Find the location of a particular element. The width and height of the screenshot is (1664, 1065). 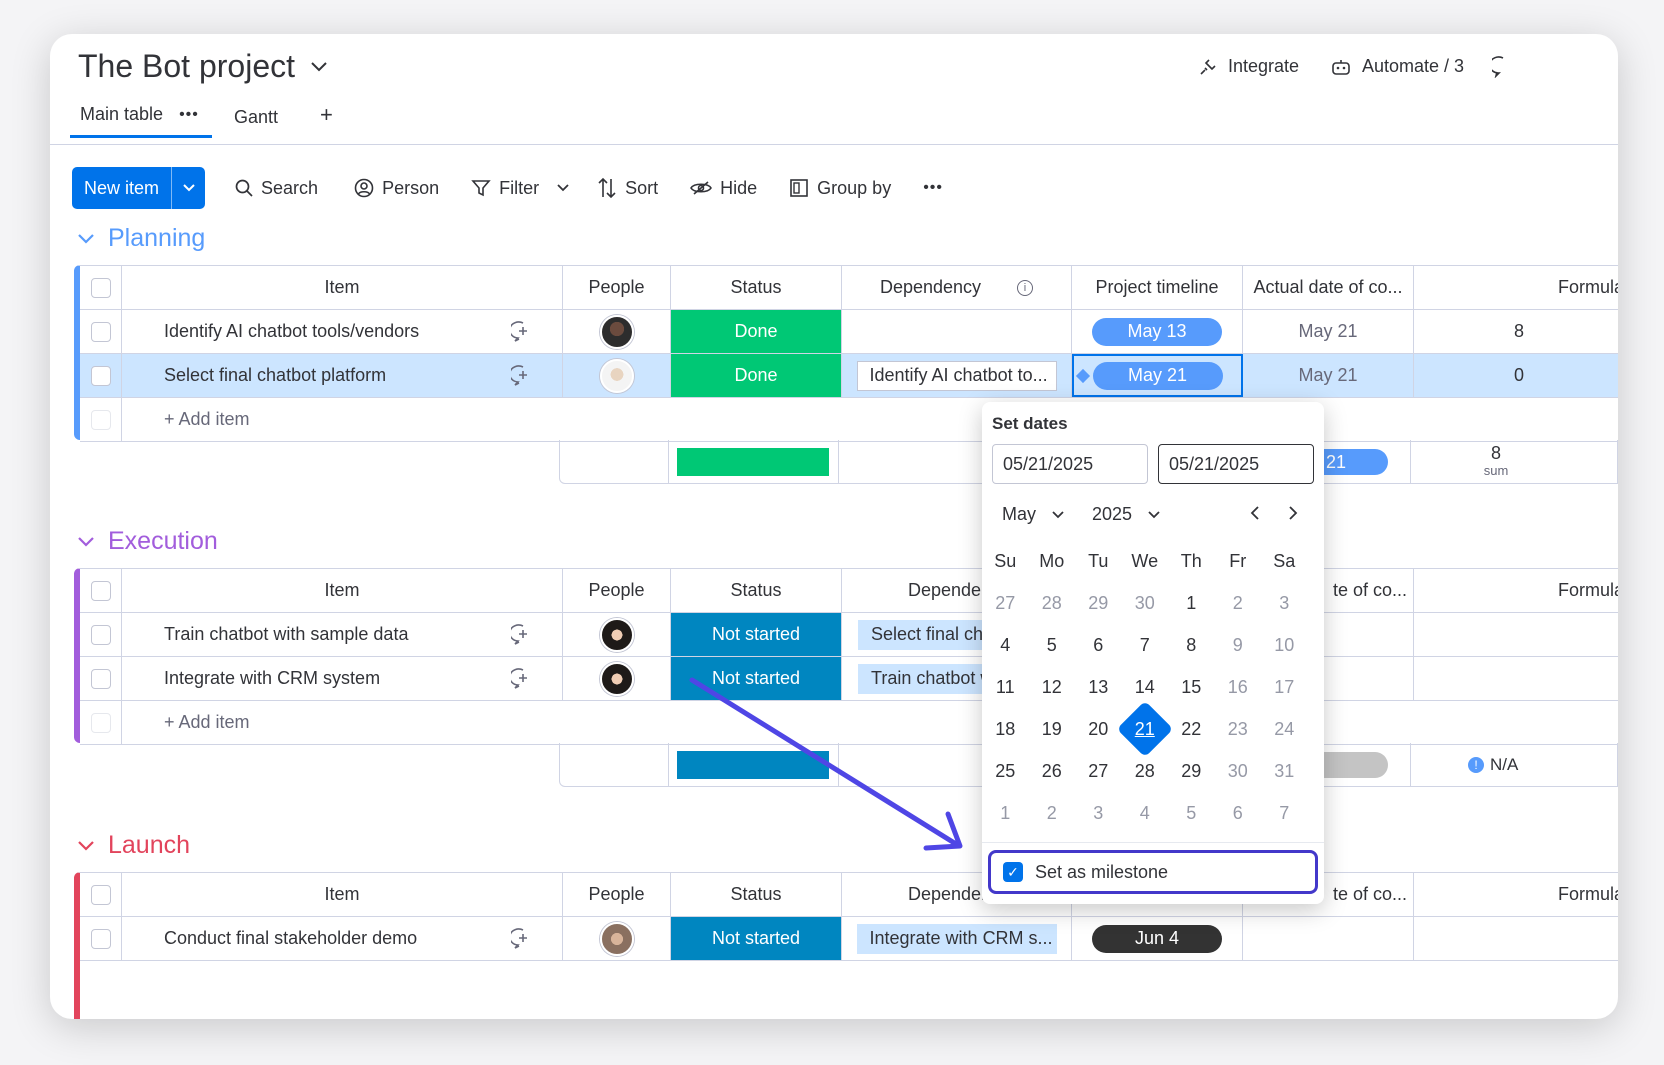

calendar-day: 15 is located at coordinates (1191, 687).